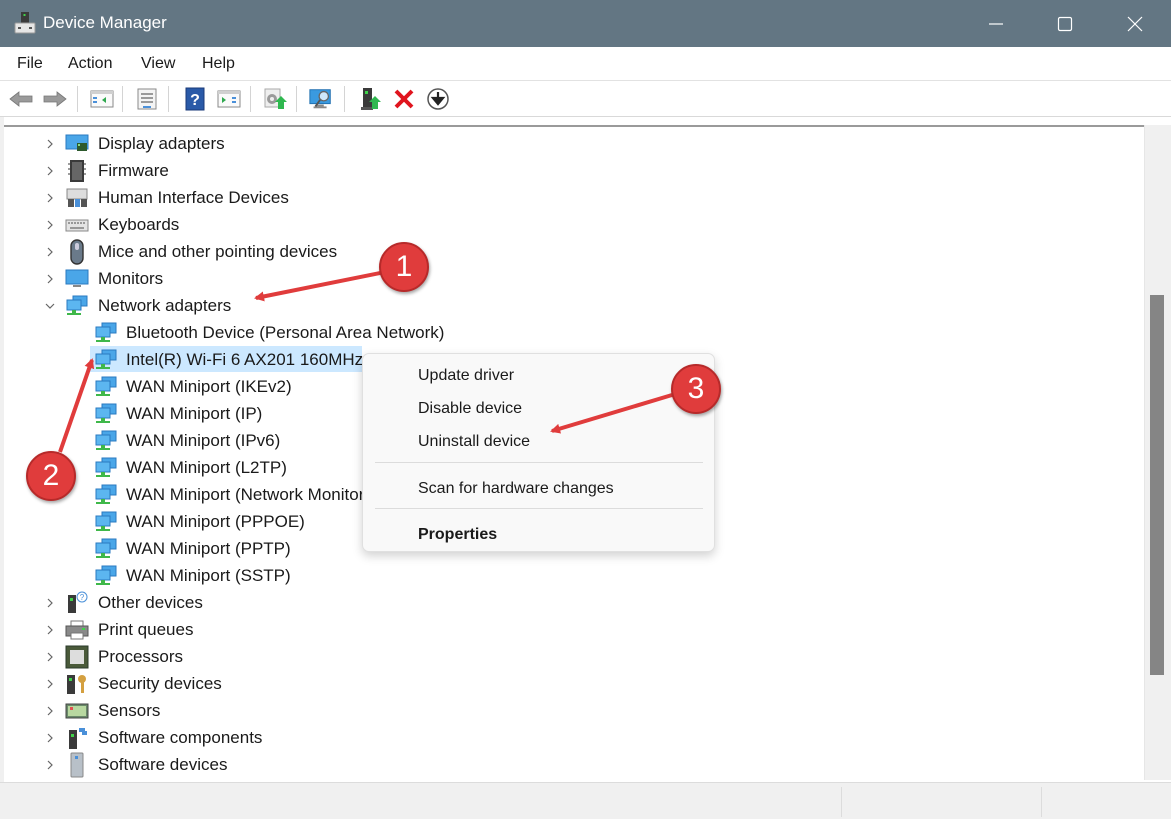 The width and height of the screenshot is (1171, 819). Describe the element at coordinates (404, 99) in the screenshot. I see `uninstall-device-button` at that location.